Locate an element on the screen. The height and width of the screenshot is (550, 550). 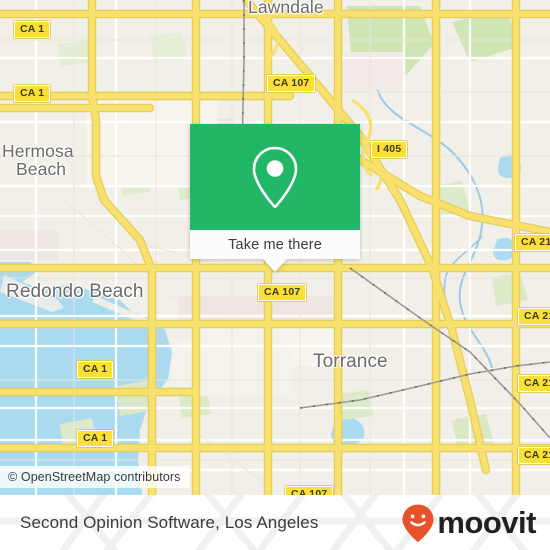
moovit-logo: moovit is located at coordinates (468, 523).